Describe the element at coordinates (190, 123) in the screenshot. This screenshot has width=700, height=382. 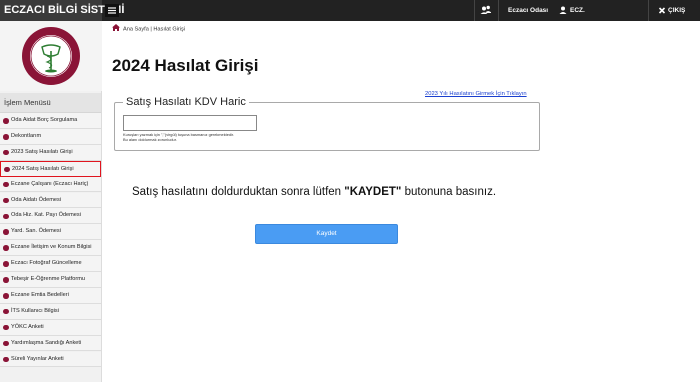
I see `hasilat-input` at that location.